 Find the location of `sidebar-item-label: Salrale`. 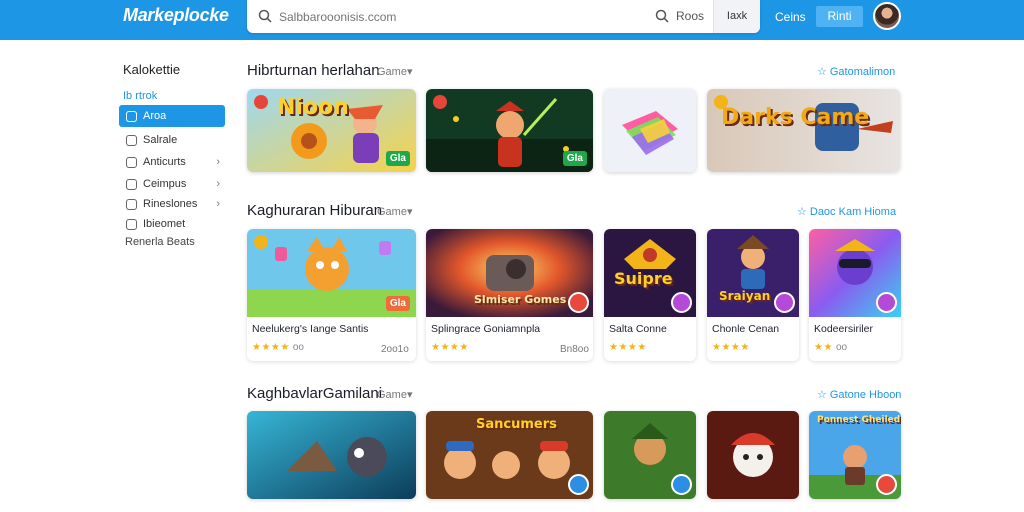

sidebar-item-label: Salrale is located at coordinates (160, 140).